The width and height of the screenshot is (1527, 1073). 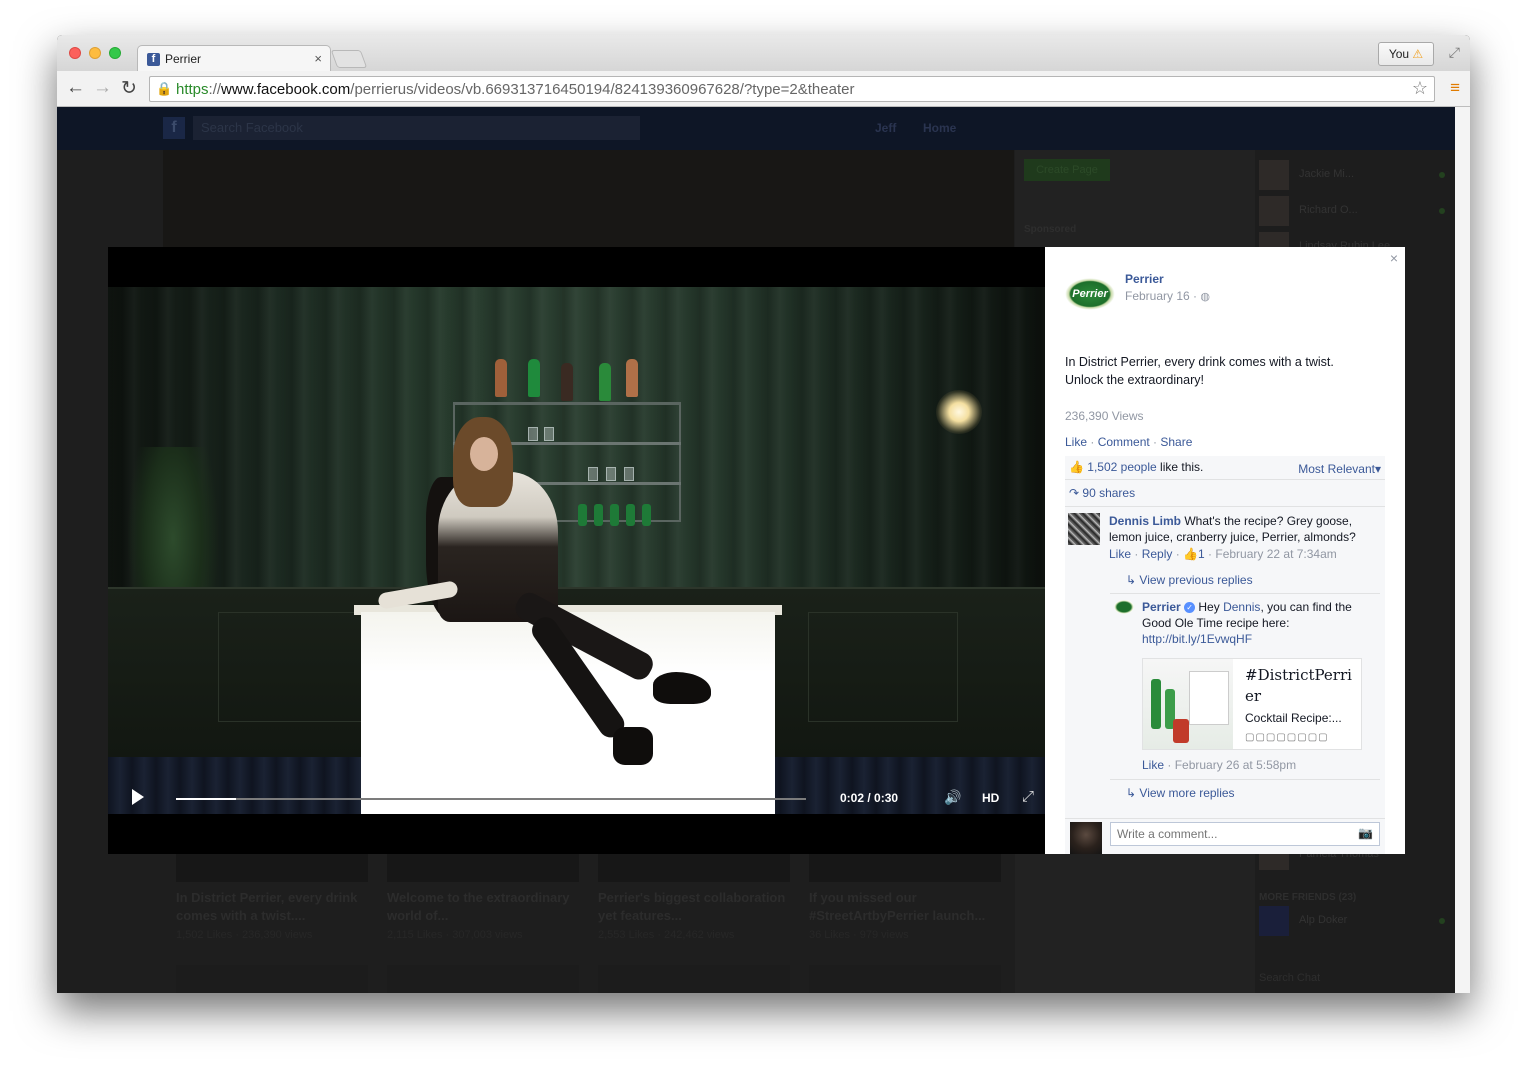 I want to click on sort-dropdown: Most Relevant▾, so click(x=1339, y=469).